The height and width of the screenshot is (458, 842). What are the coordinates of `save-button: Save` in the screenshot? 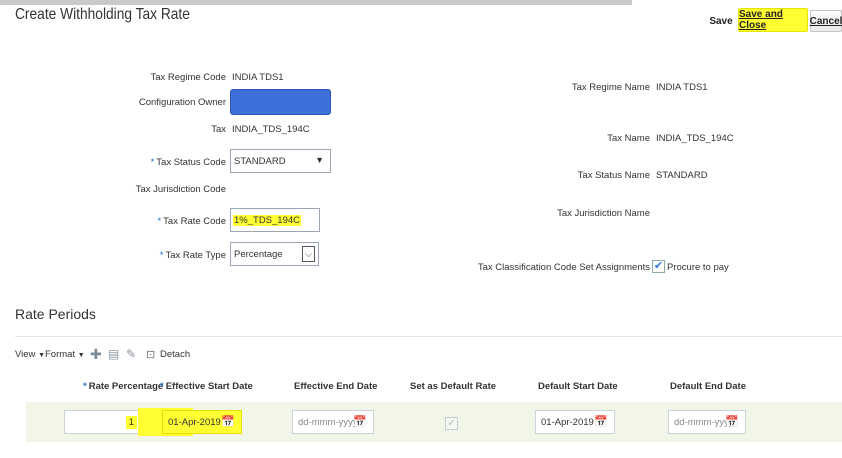 It's located at (721, 21).